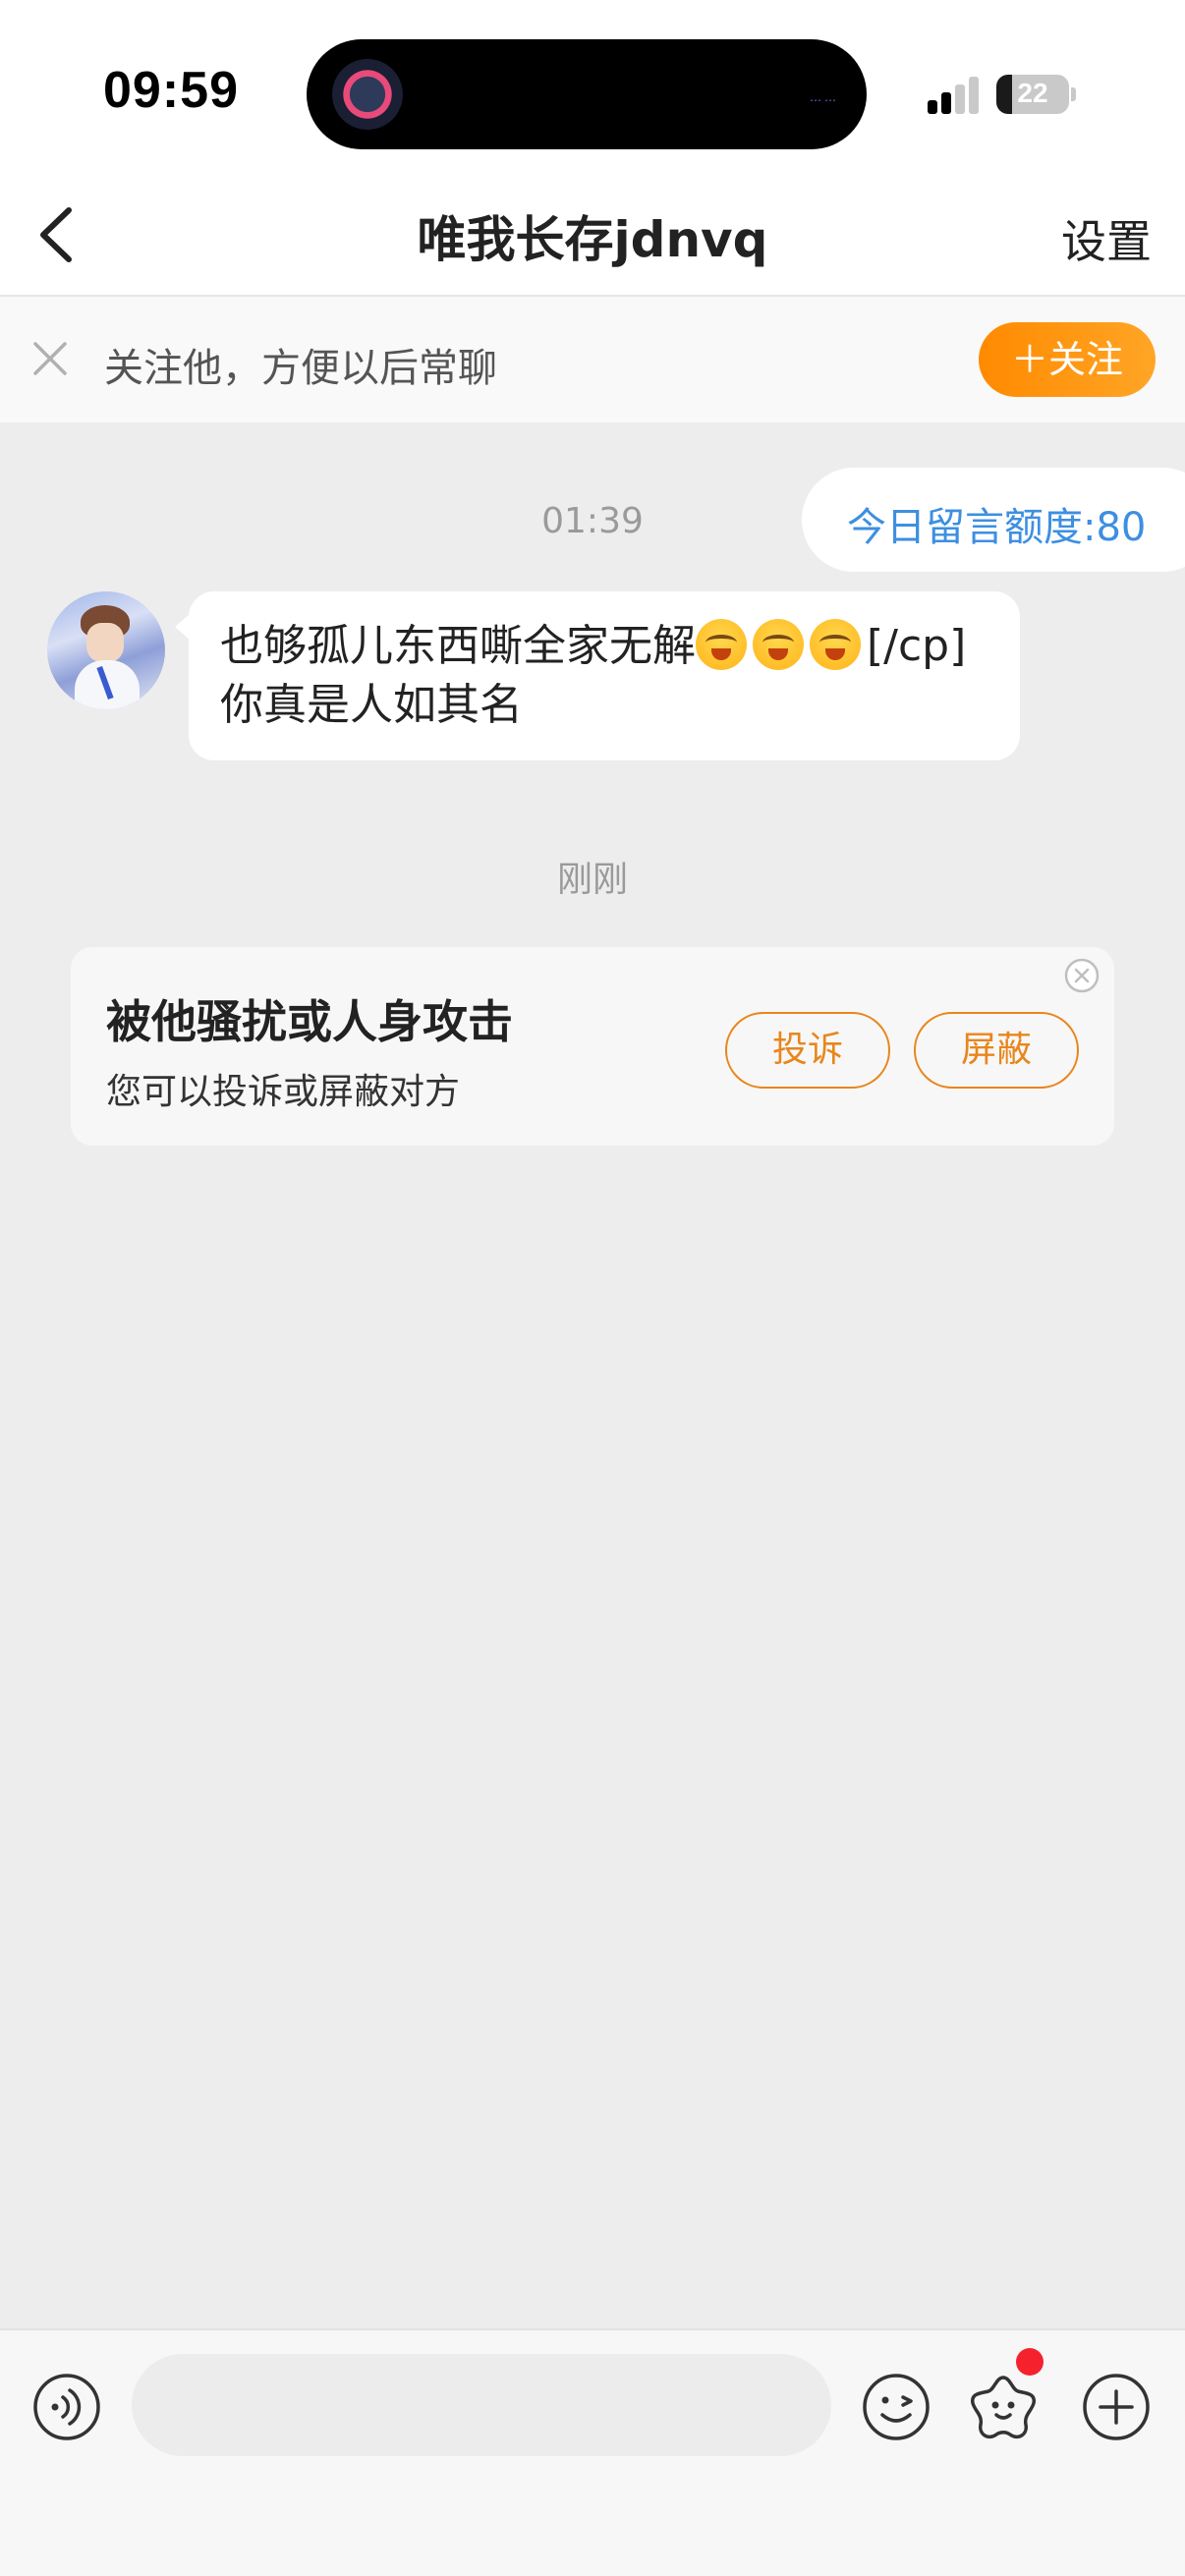  Describe the element at coordinates (956, 94) in the screenshot. I see `signal-icon` at that location.